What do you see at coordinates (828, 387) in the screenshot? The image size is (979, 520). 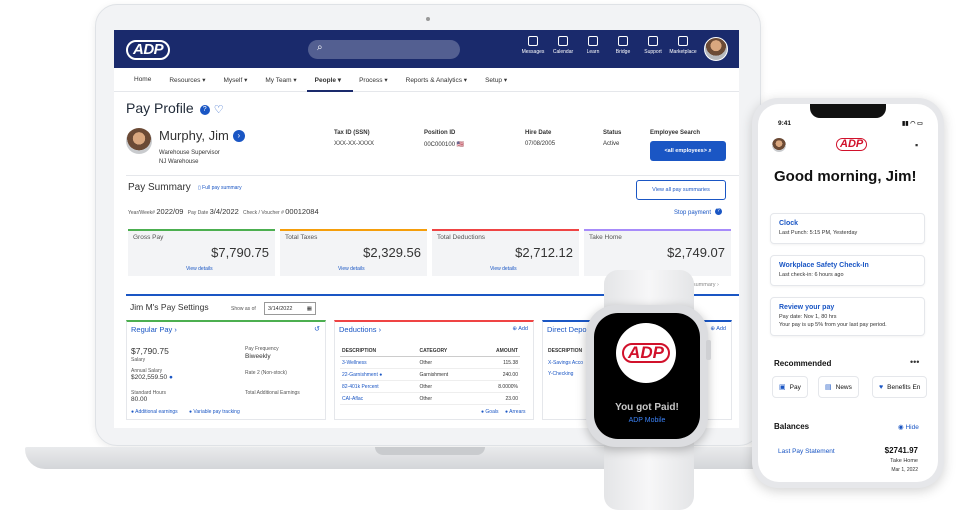 I see `news-icon: ▤` at bounding box center [828, 387].